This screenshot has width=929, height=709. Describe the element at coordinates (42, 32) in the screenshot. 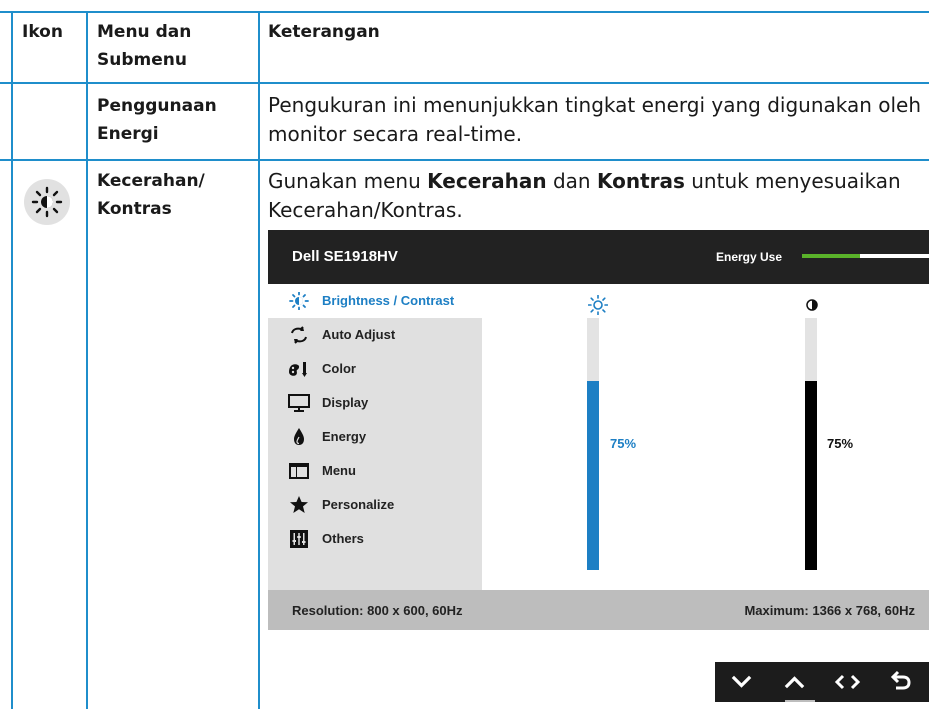

I see `header-icon: Ikon` at that location.